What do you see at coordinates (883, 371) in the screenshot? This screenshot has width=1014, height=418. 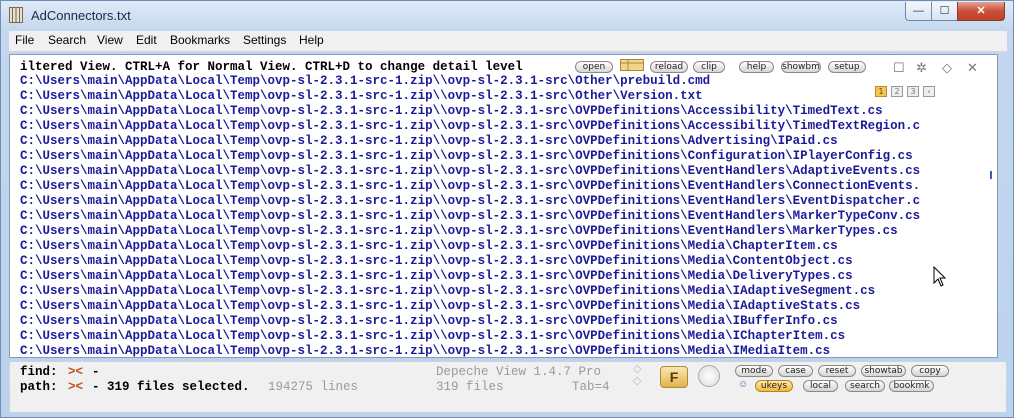 I see `showtab-button: showtab` at bounding box center [883, 371].